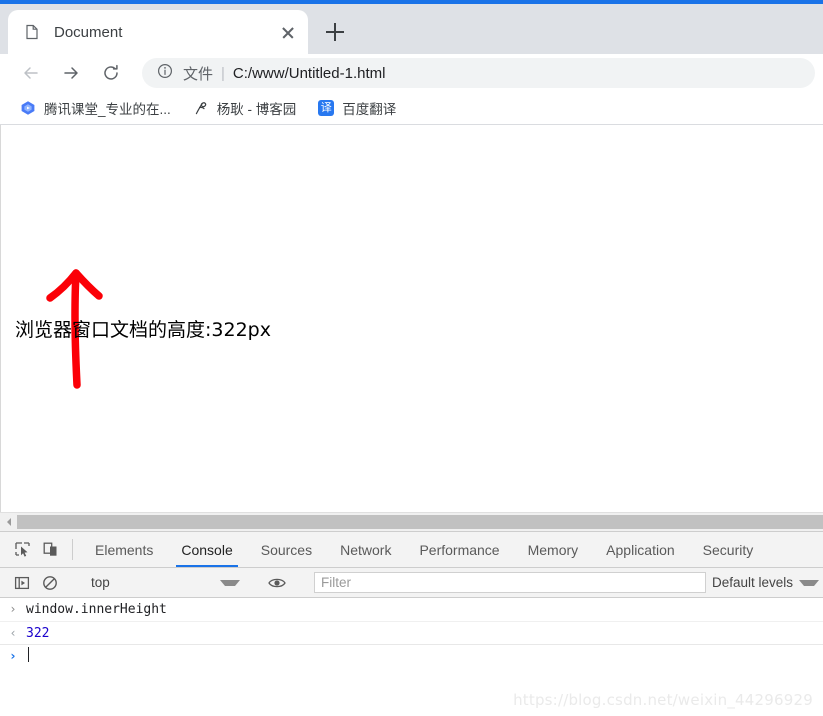 This screenshot has height=716, width=823. Describe the element at coordinates (640, 549) in the screenshot. I see `devtools-tab-application: Application` at that location.